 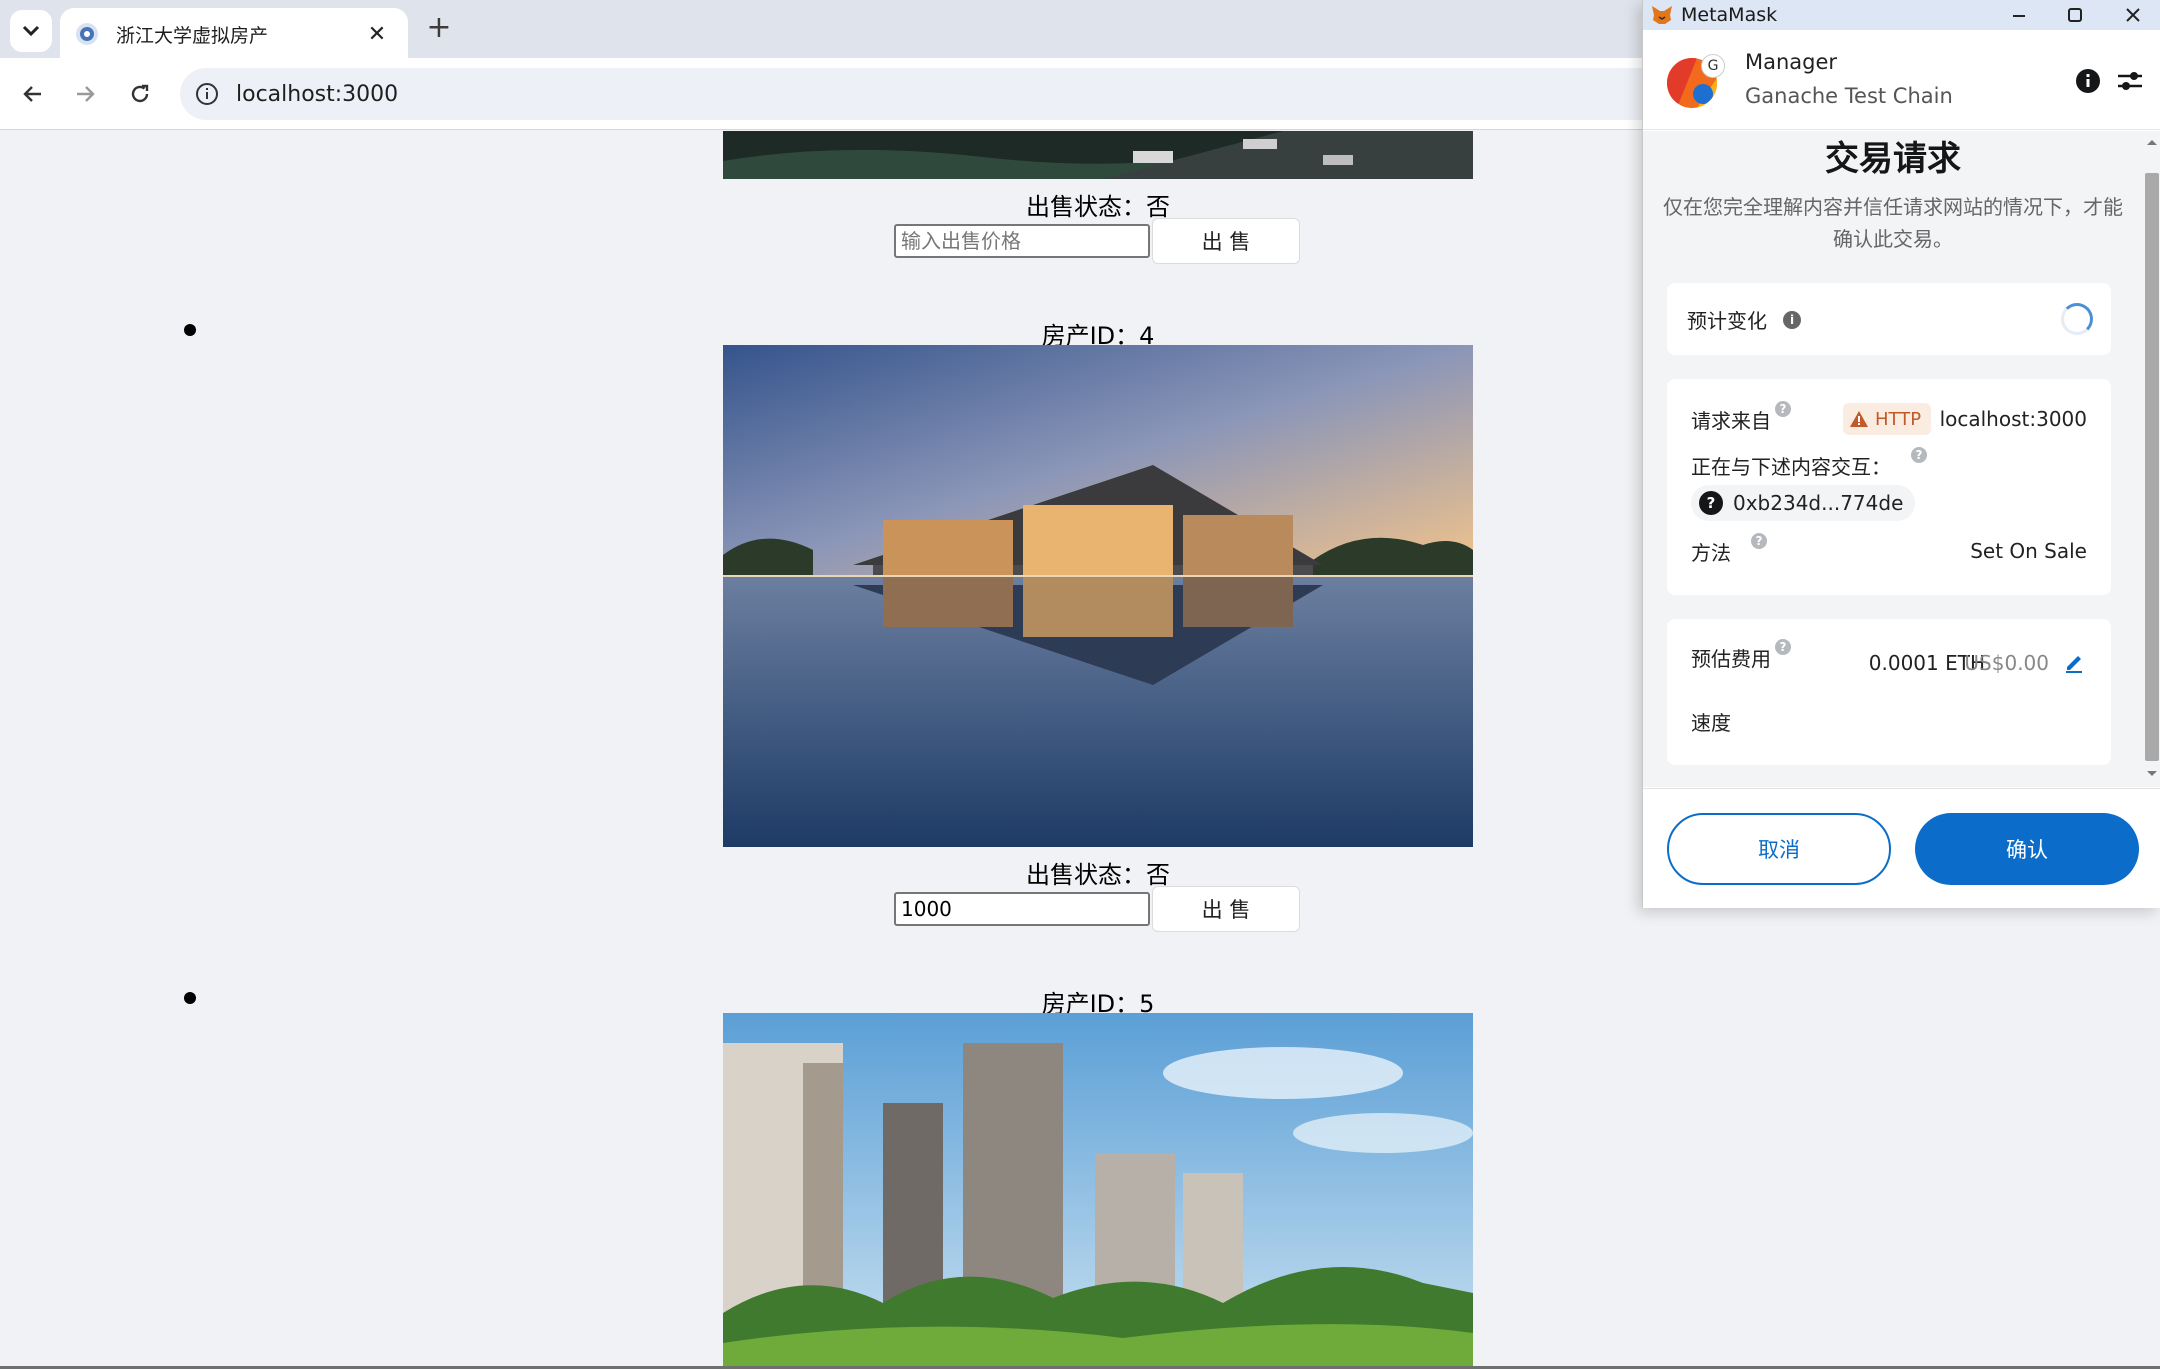 I want to click on estimated-fee-label: 预估费用, so click(x=1731, y=659).